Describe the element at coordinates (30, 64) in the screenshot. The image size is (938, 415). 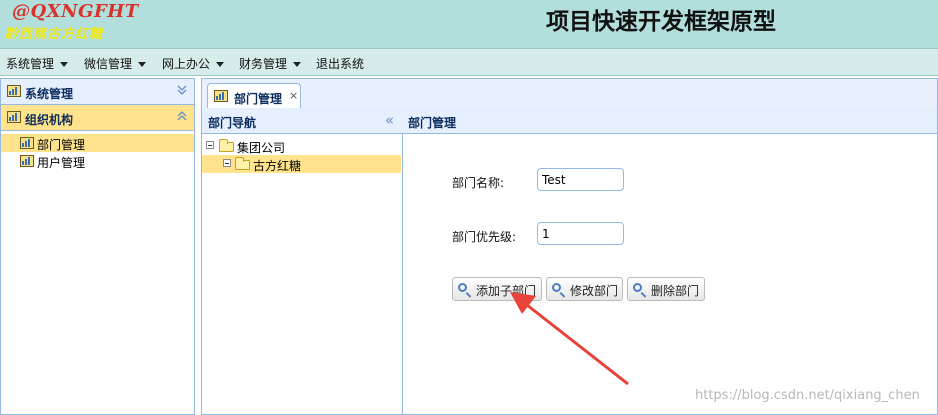
I see `menu-system-label: 系统管理` at that location.